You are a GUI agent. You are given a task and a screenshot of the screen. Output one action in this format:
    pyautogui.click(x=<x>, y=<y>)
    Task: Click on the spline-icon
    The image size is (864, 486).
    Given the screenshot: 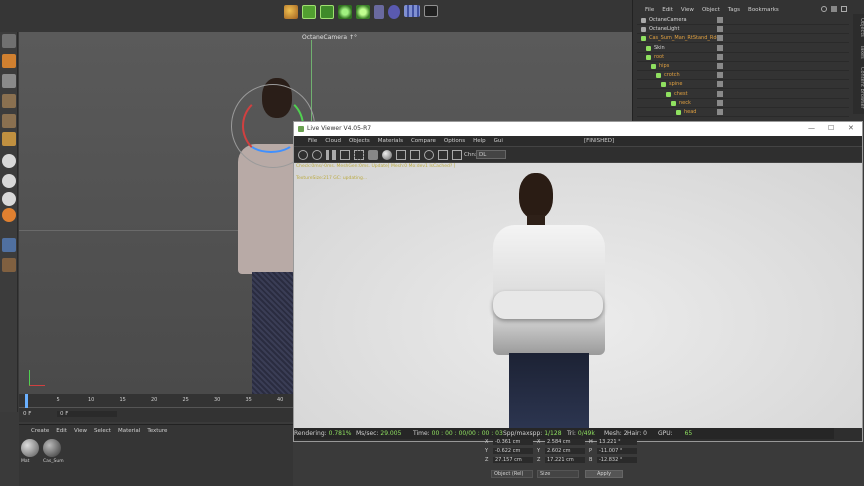 What is the action you would take?
    pyautogui.click(x=363, y=12)
    